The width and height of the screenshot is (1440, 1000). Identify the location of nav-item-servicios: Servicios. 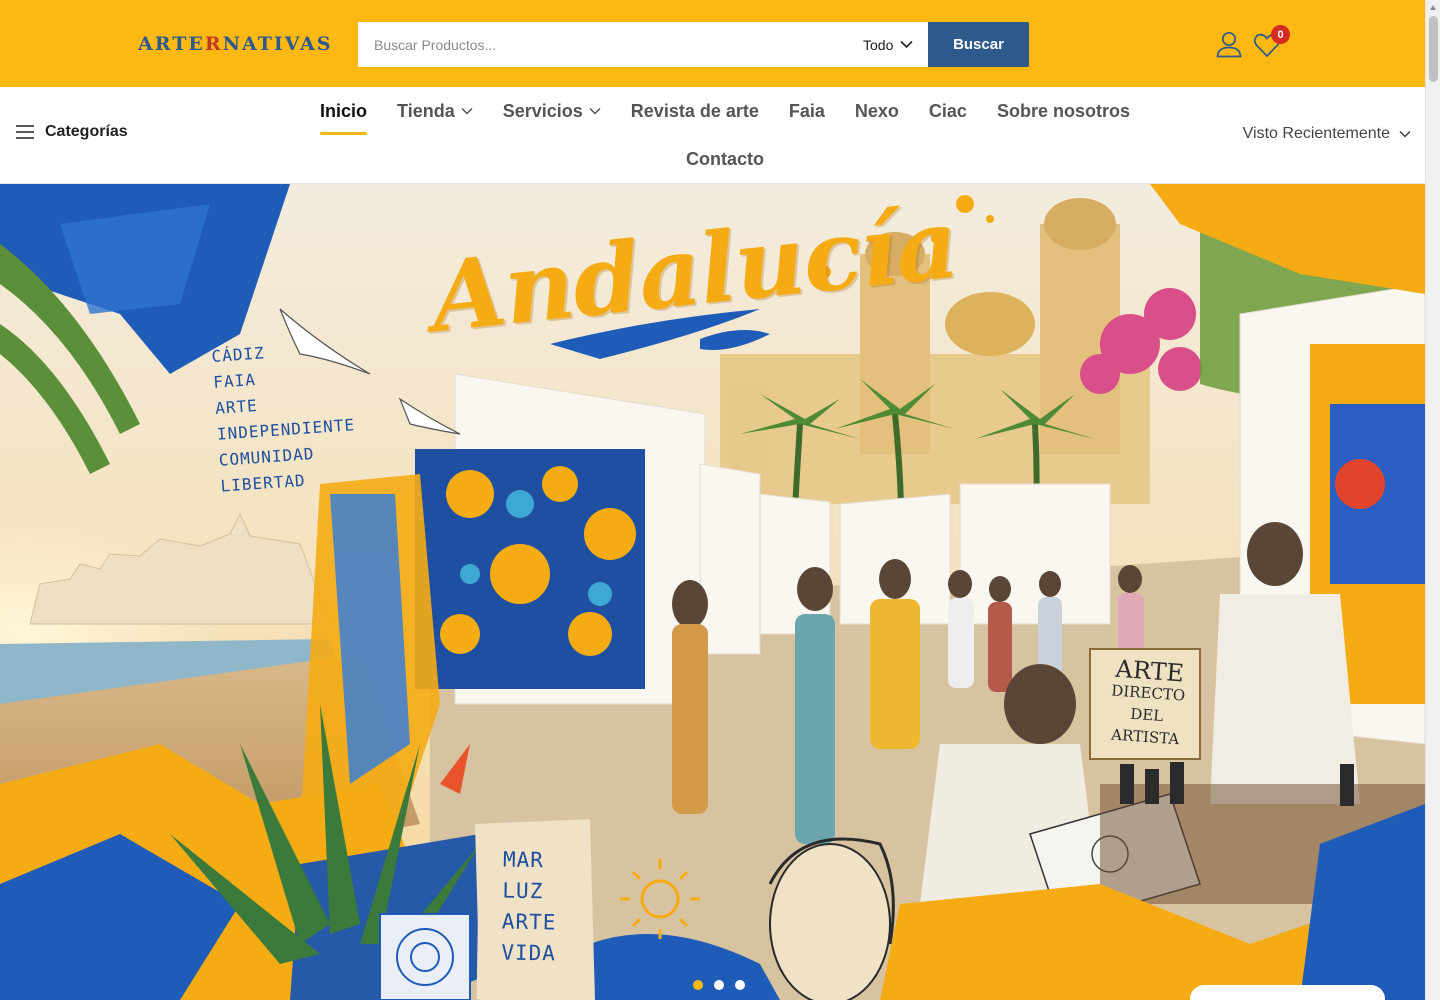
(552, 111).